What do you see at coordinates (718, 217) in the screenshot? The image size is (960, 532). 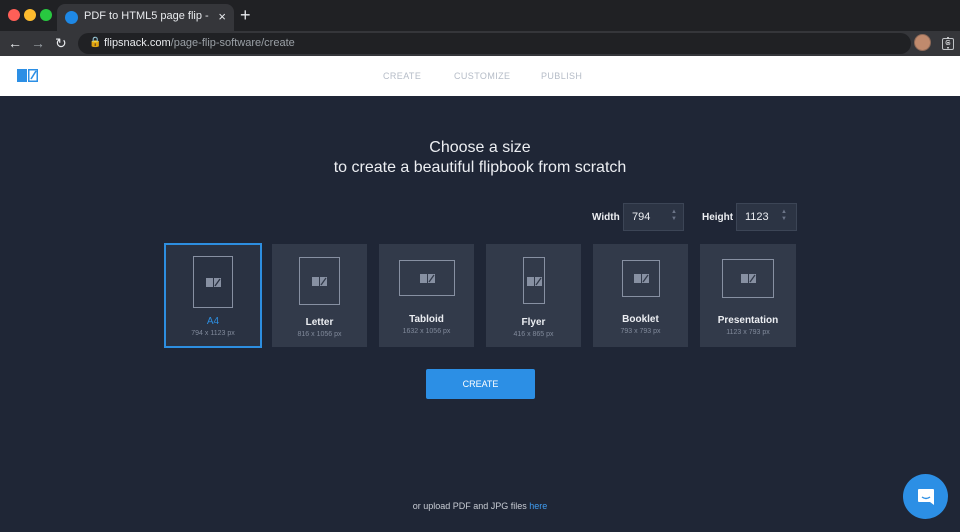 I see `height-label: Height` at bounding box center [718, 217].